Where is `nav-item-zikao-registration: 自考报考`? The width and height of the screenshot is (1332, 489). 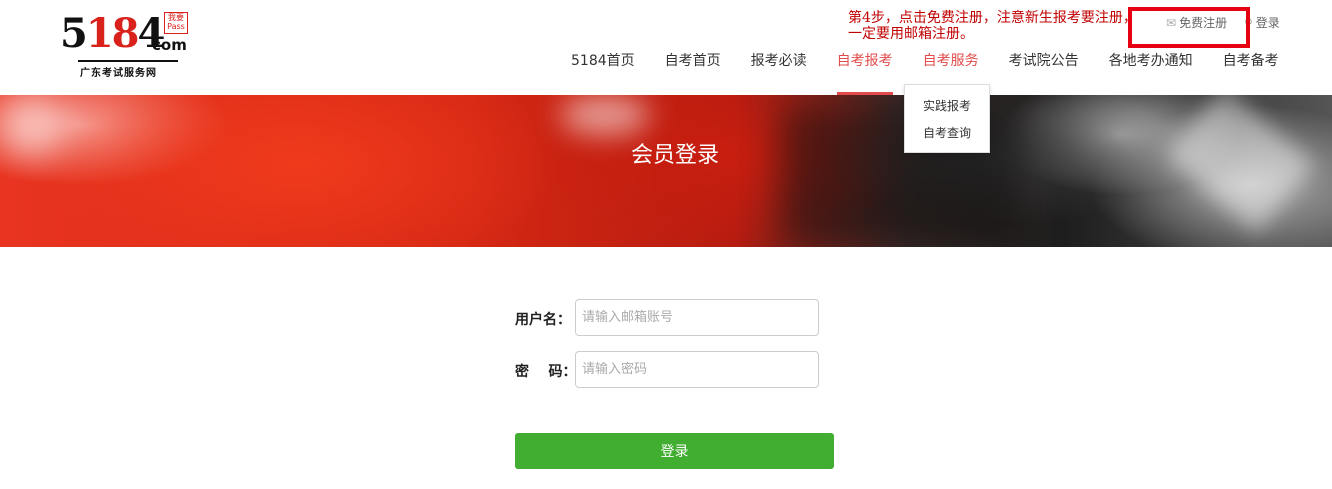
nav-item-zikao-registration: 自考报考 is located at coordinates (864, 73).